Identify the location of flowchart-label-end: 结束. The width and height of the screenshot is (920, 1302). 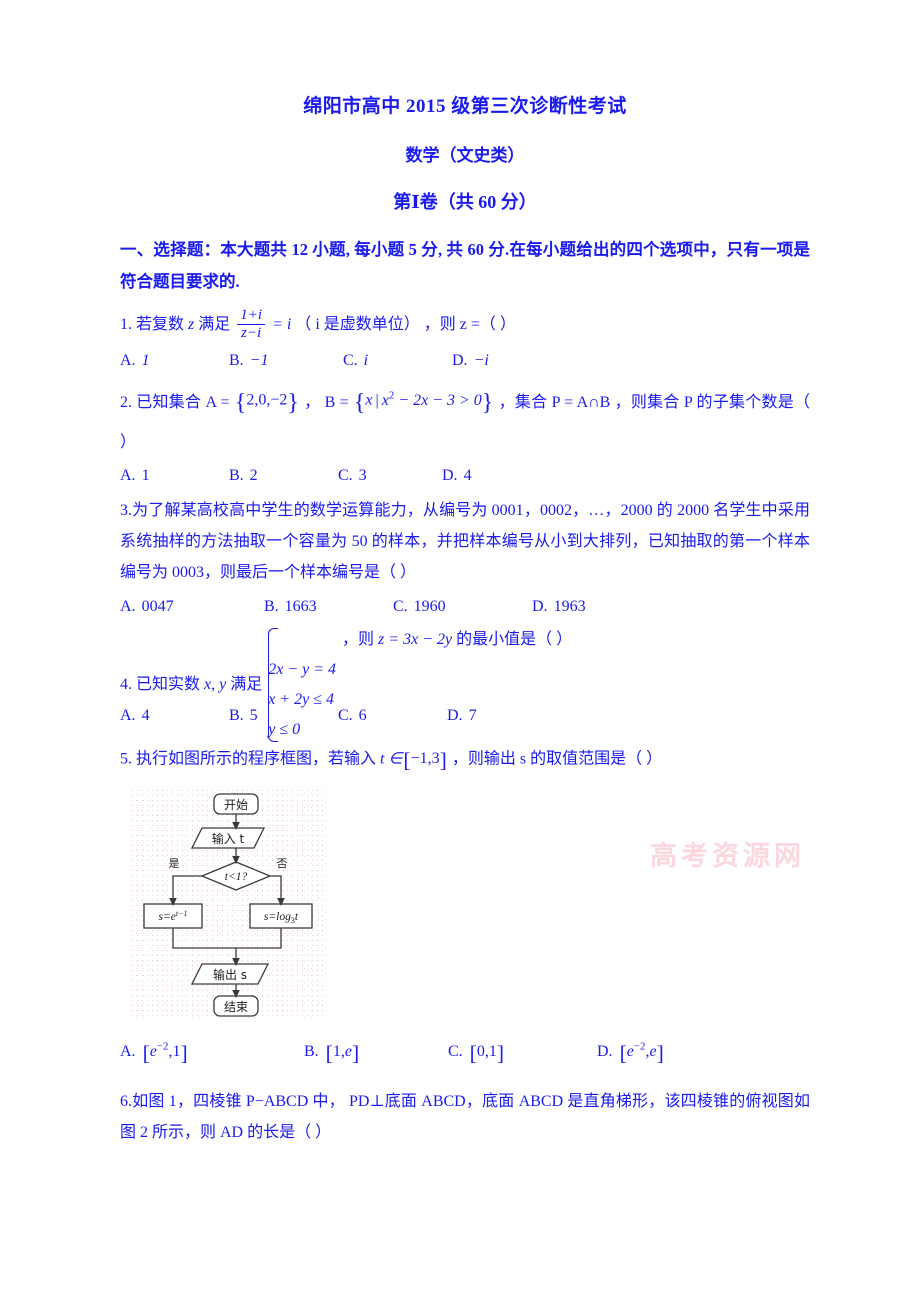
(236, 1007).